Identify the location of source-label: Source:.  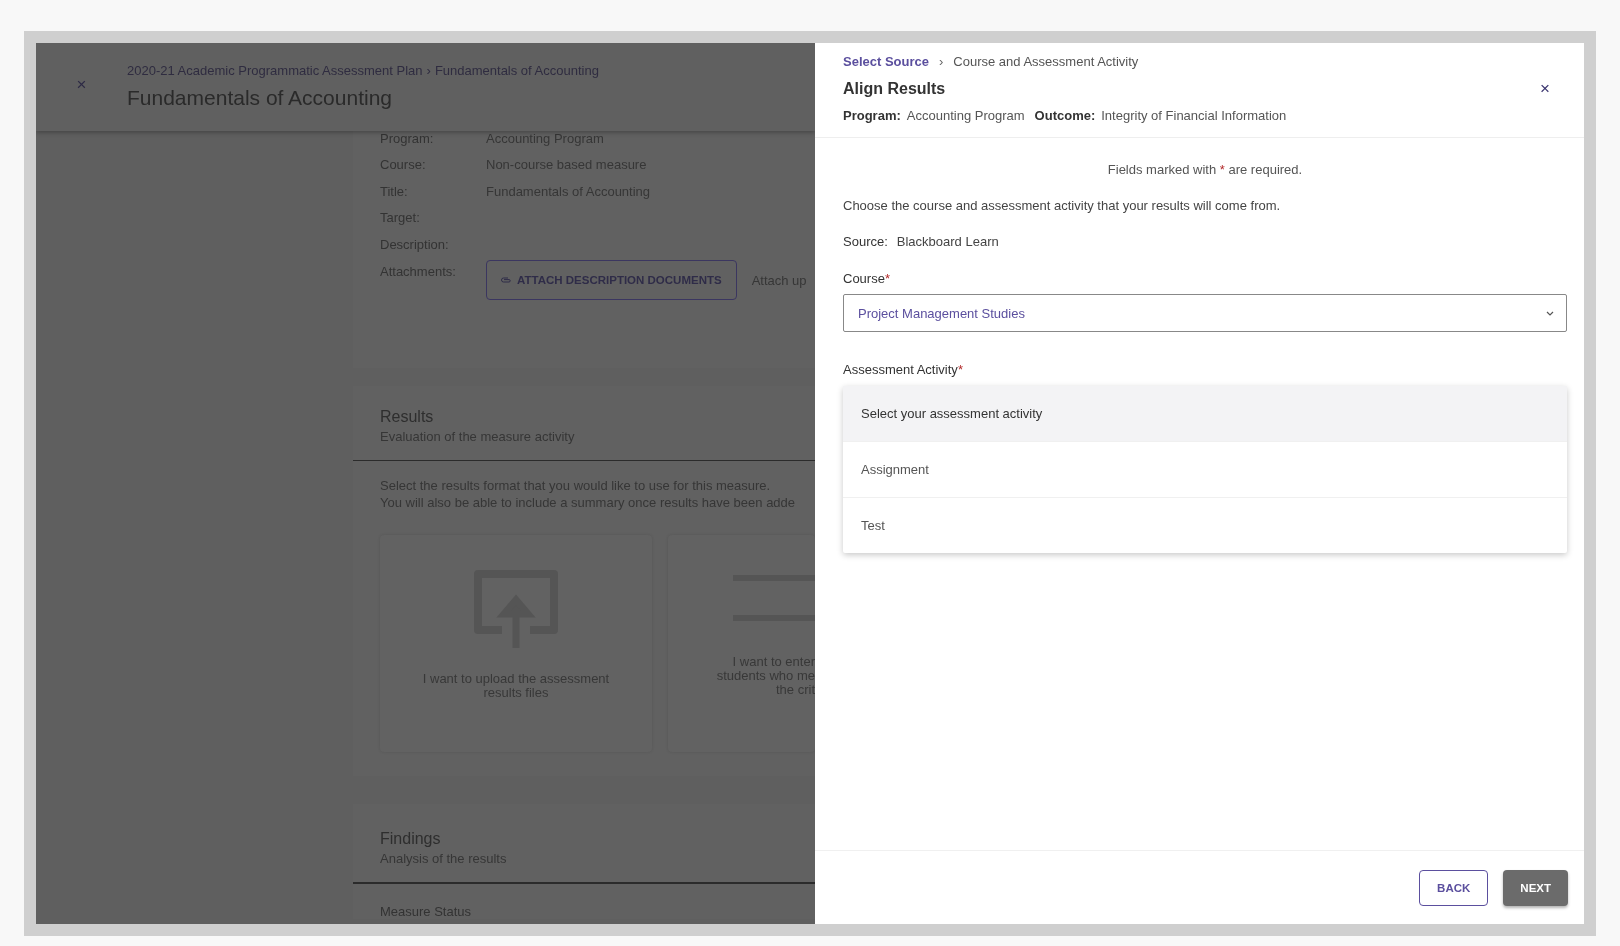
(865, 241).